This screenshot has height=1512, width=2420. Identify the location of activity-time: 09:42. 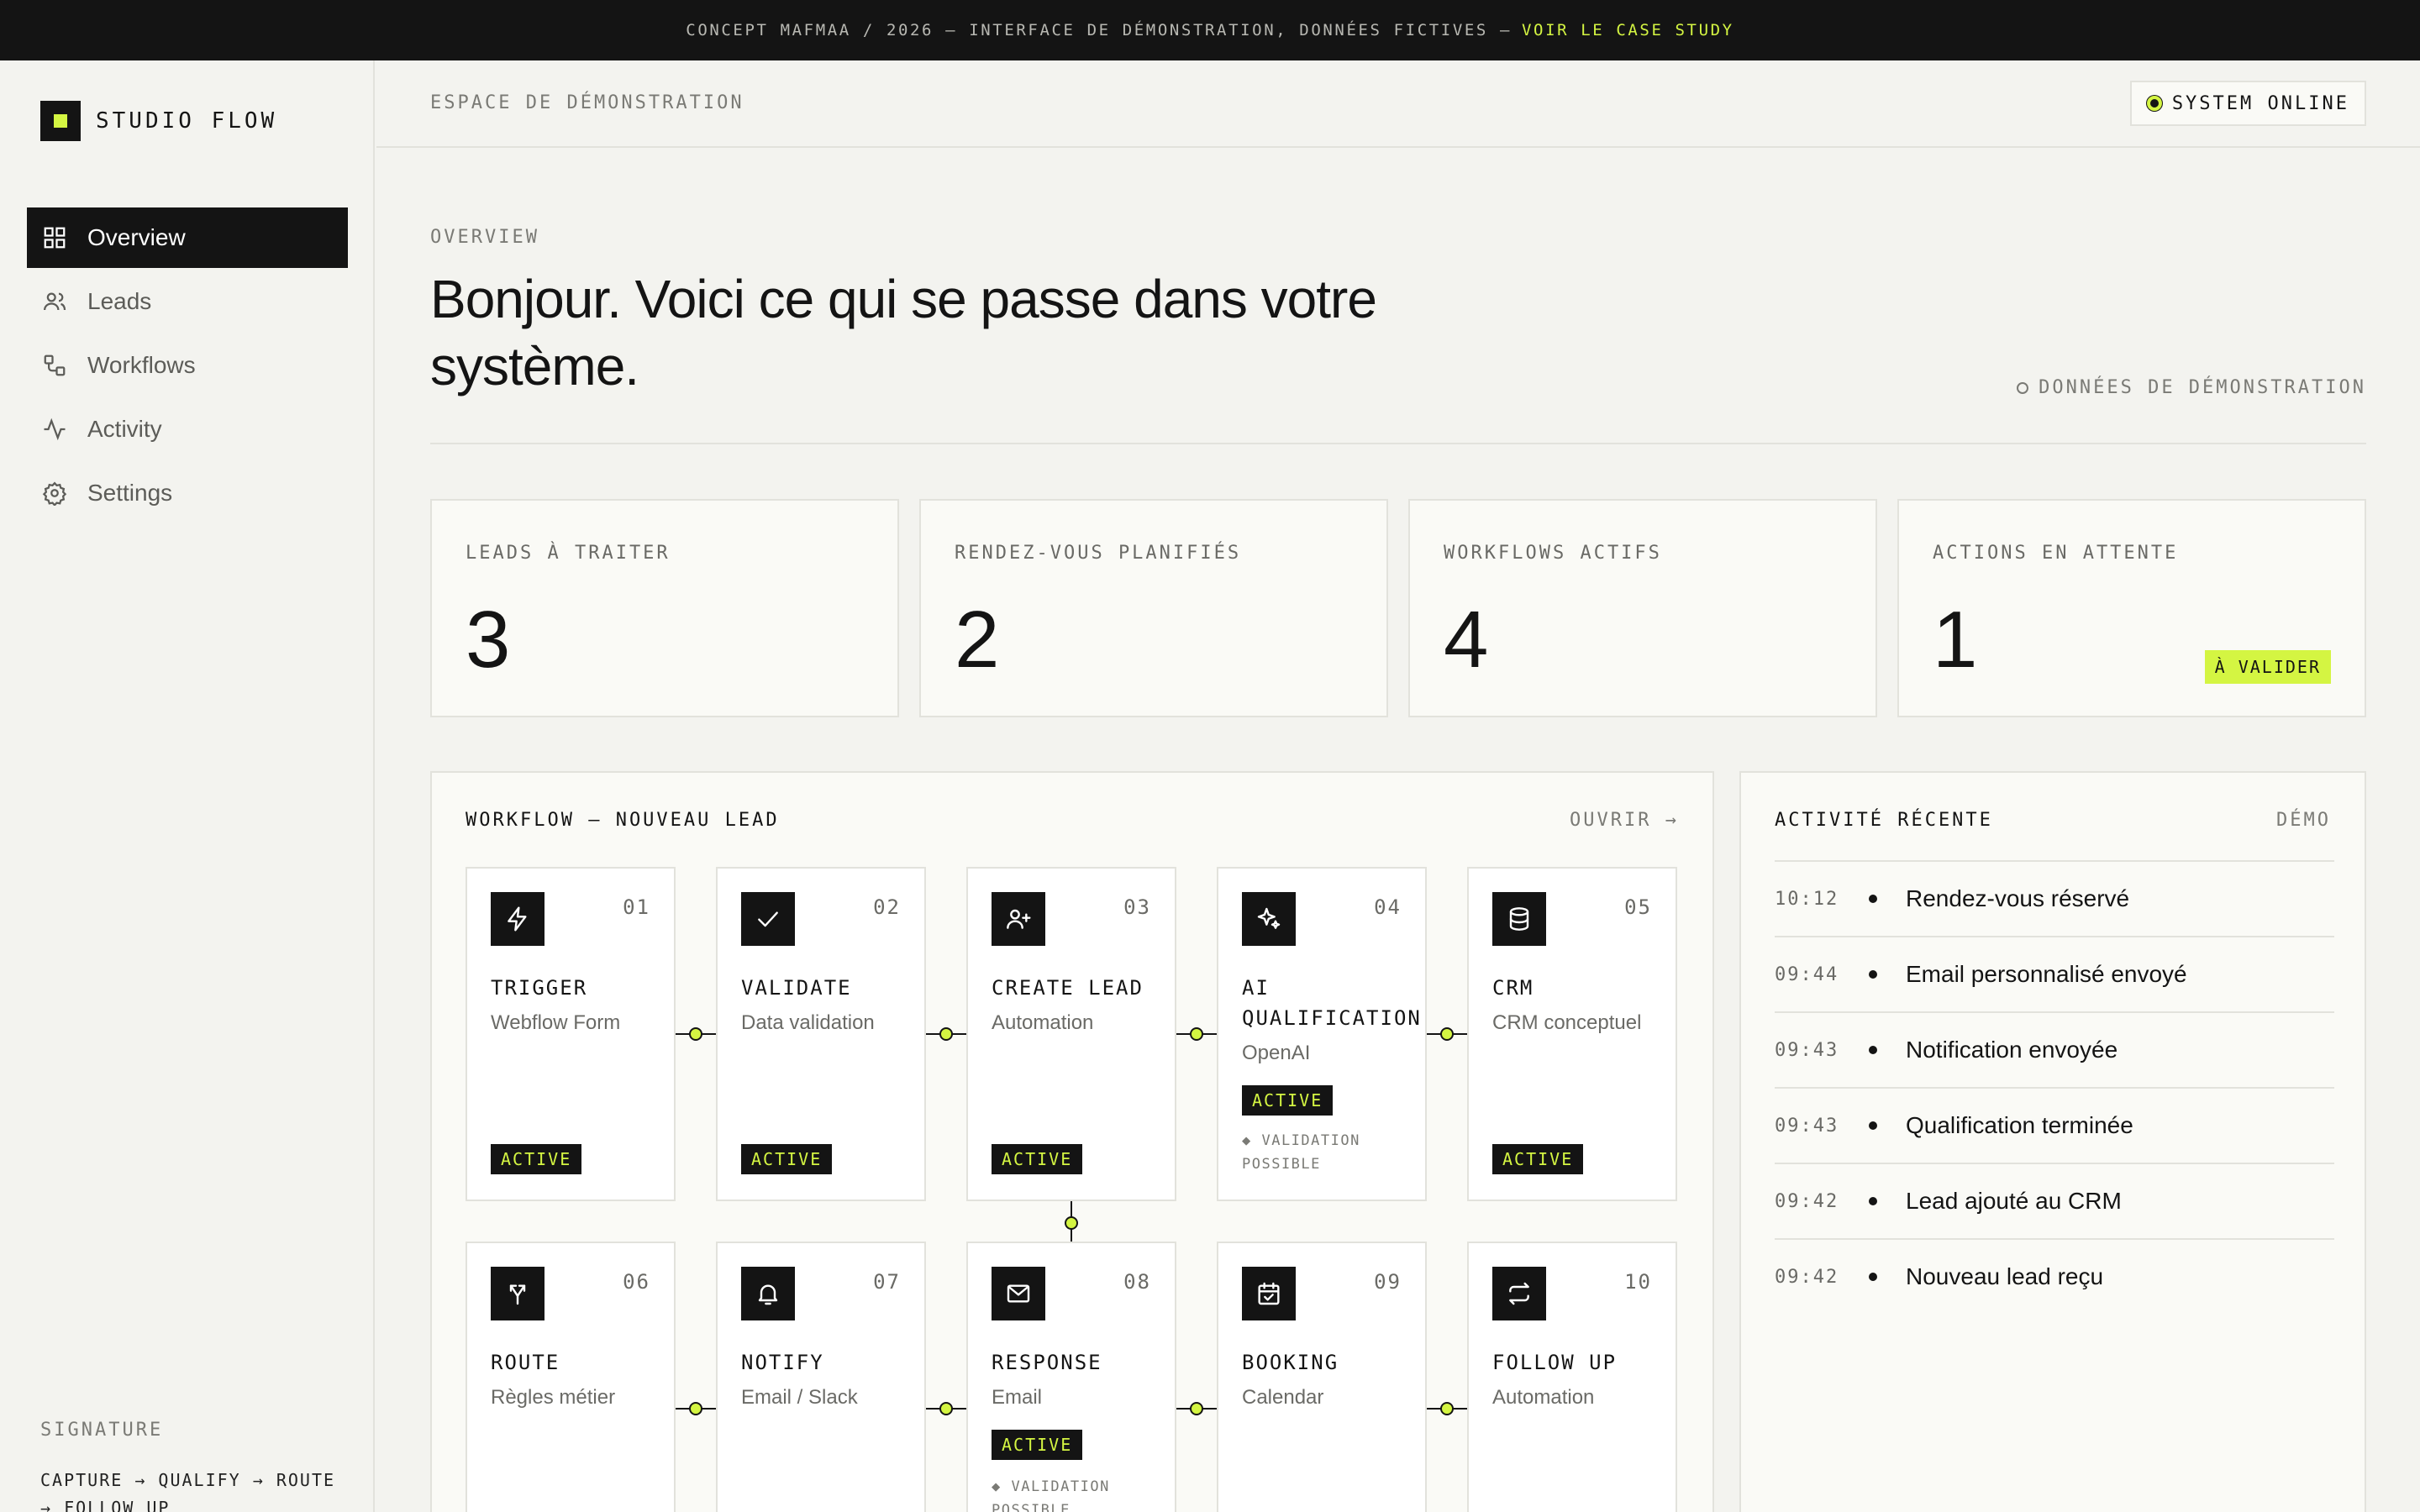
(1807, 1201).